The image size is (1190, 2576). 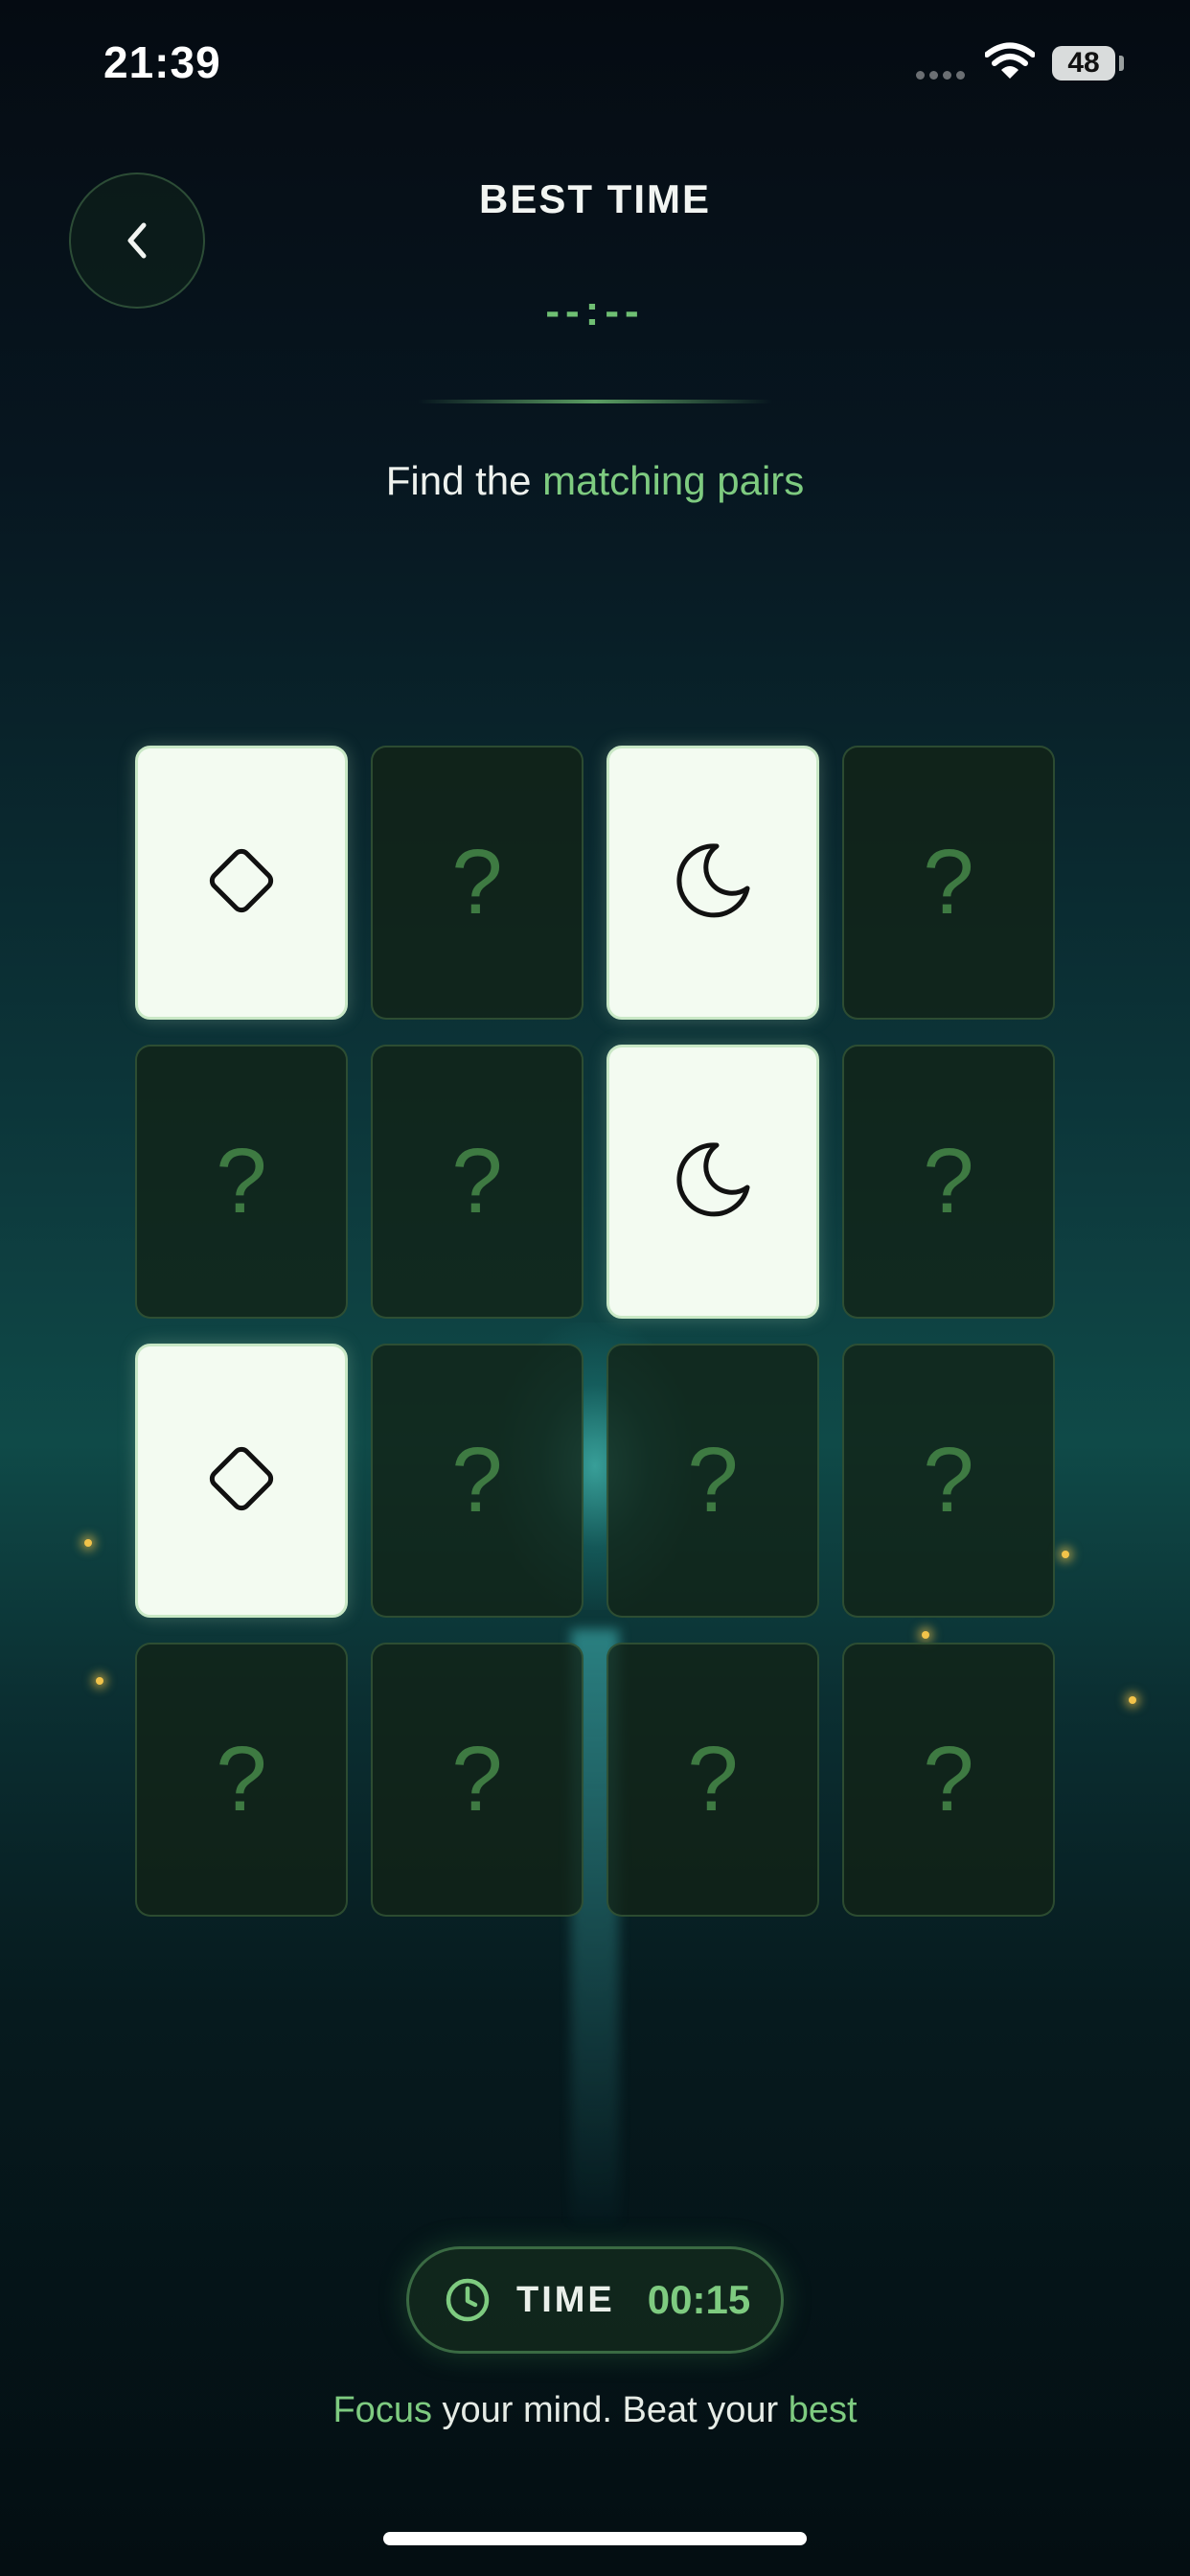 I want to click on tagline: Focus your mind. Beat your best, so click(x=595, y=2410).